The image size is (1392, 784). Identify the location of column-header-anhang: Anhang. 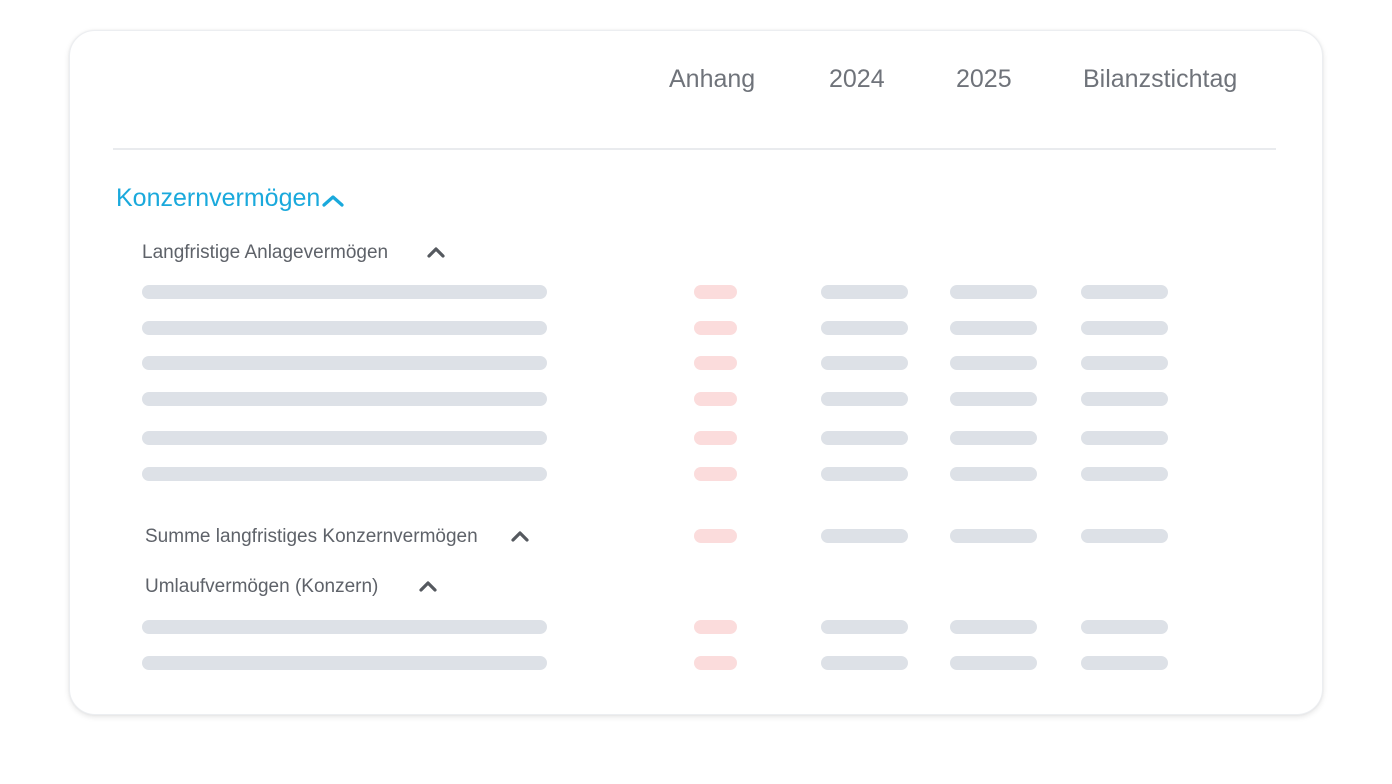
(712, 79).